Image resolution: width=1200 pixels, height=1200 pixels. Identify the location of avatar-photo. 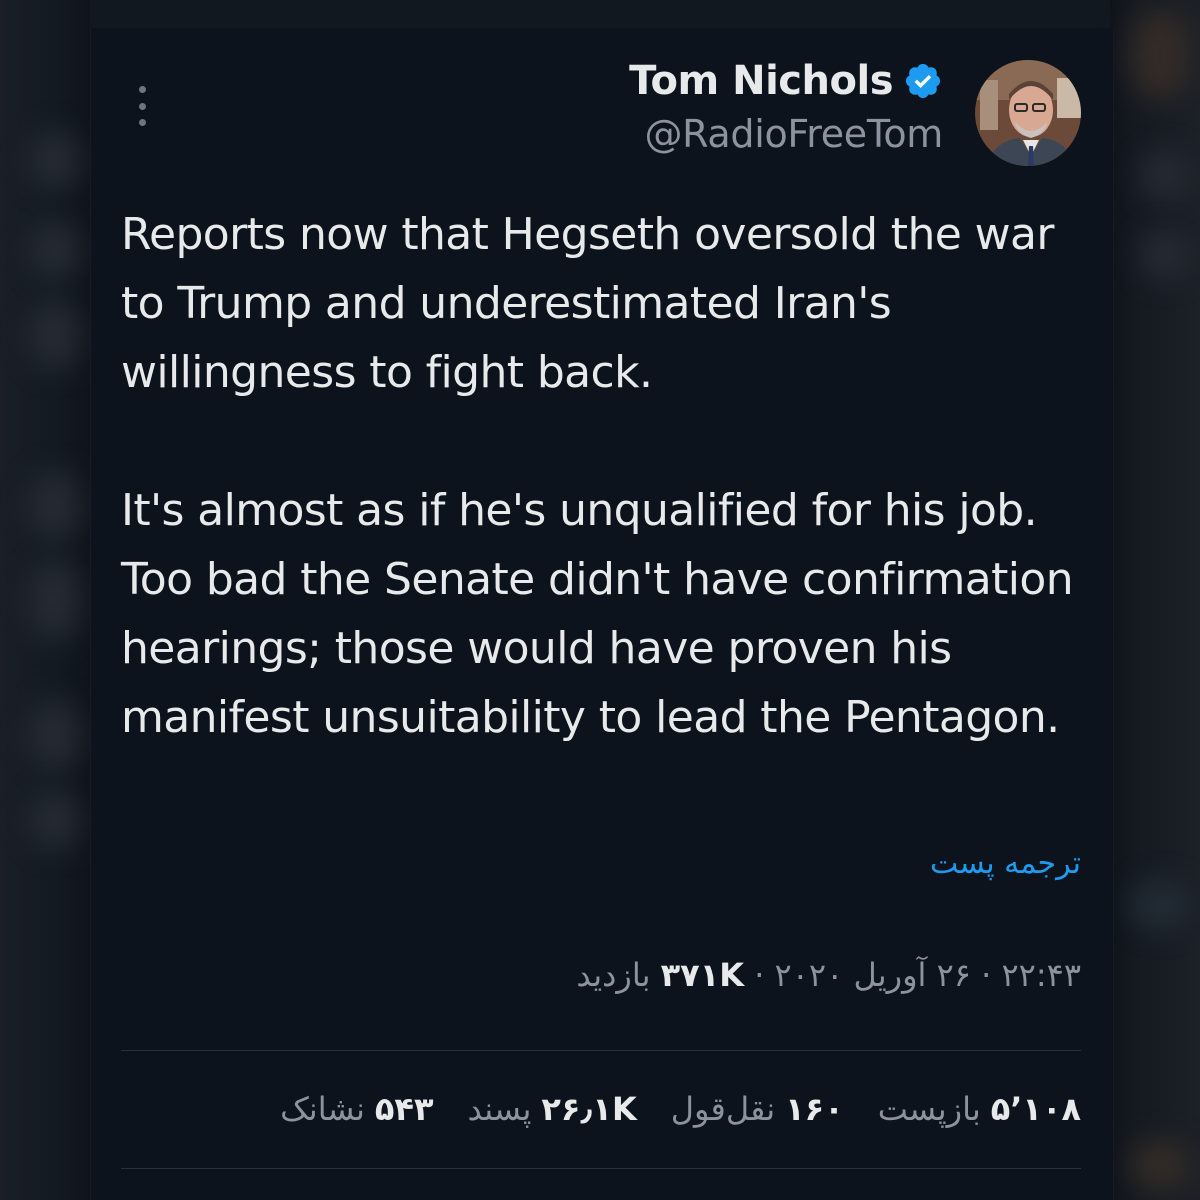
(1028, 113).